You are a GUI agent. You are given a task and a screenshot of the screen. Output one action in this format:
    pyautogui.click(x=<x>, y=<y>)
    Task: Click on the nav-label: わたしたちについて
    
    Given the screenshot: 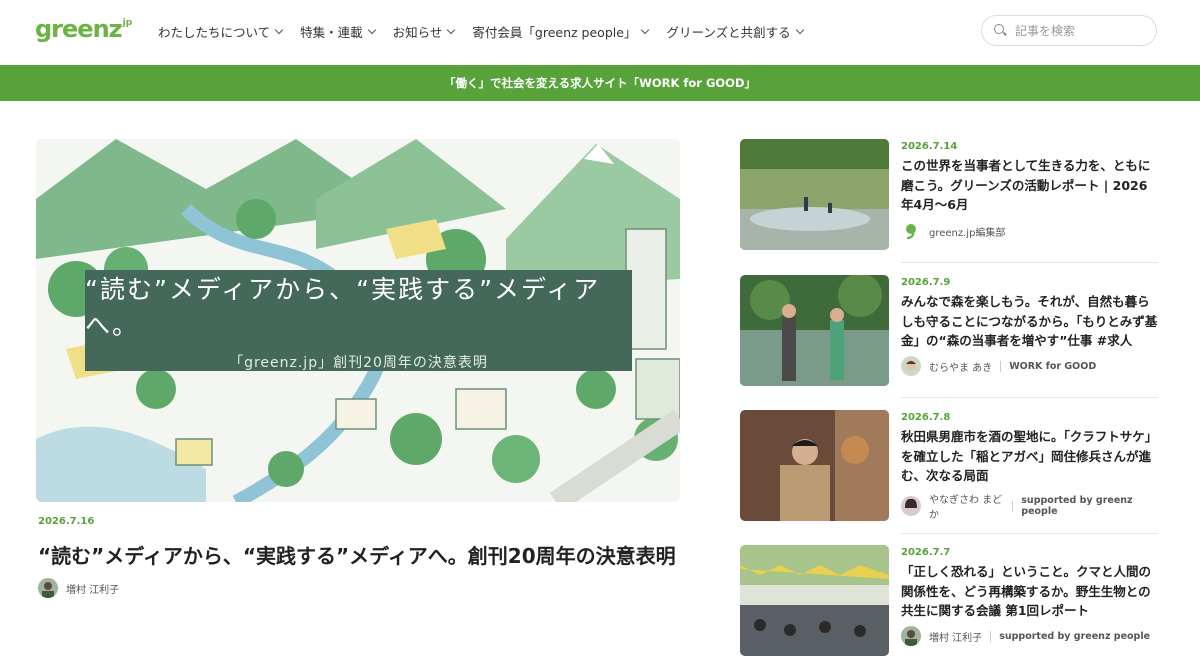 What is the action you would take?
    pyautogui.click(x=214, y=32)
    